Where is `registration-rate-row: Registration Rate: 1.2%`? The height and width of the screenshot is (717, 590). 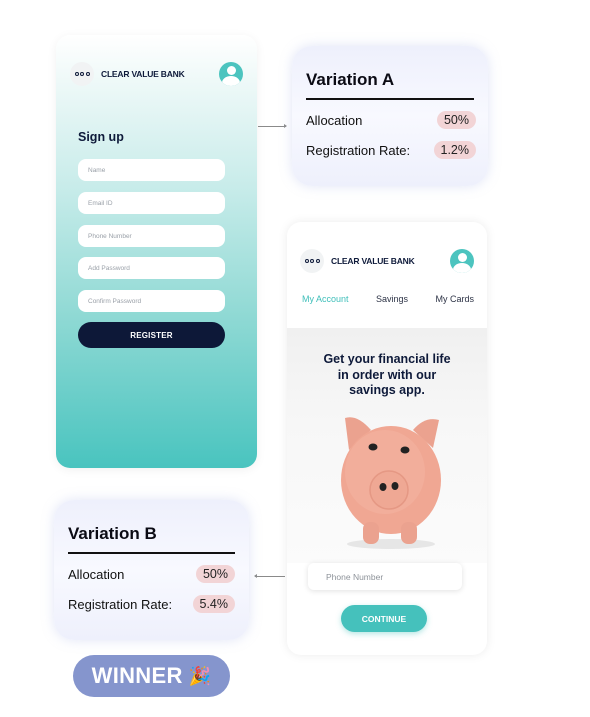
registration-rate-row: Registration Rate: 1.2% is located at coordinates (391, 150).